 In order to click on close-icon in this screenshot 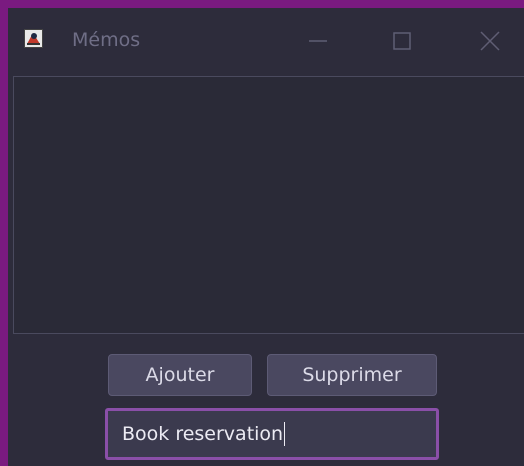, I will do `click(490, 41)`.